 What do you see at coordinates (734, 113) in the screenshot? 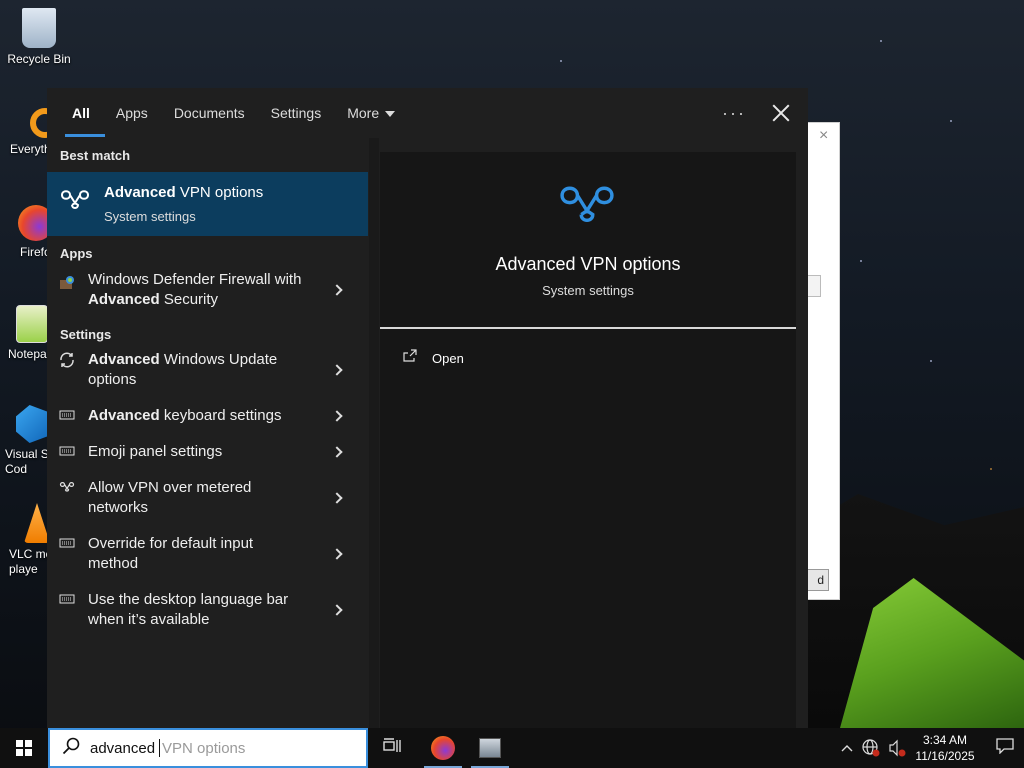
I see `ellipsis-icon: ···` at bounding box center [734, 113].